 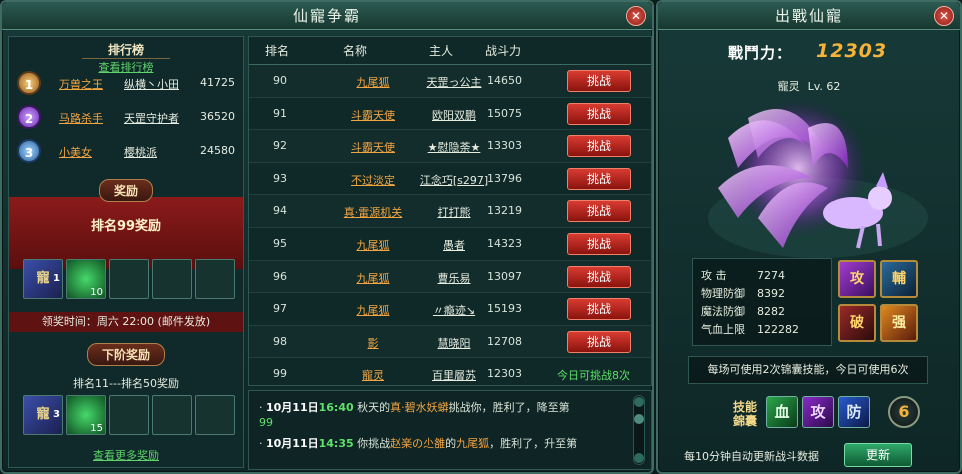 I want to click on pet-name-line: 寵灵 Lv. 62, so click(x=809, y=86).